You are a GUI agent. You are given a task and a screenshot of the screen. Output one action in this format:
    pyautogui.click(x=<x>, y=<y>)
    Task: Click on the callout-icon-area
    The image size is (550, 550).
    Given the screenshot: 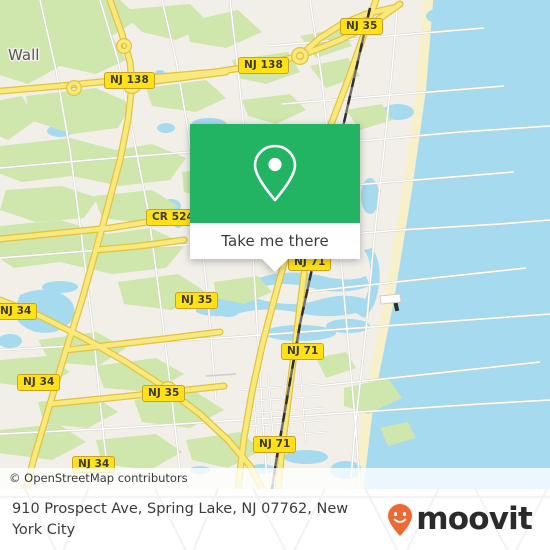 What is the action you would take?
    pyautogui.click(x=275, y=173)
    